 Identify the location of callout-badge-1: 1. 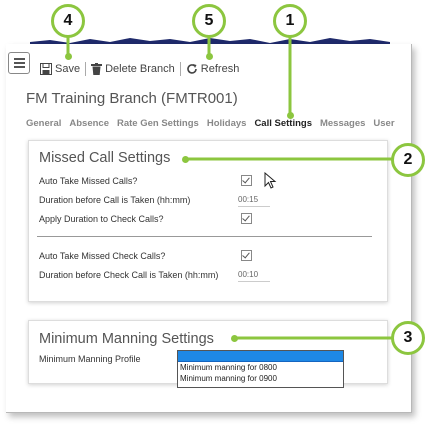
(290, 21).